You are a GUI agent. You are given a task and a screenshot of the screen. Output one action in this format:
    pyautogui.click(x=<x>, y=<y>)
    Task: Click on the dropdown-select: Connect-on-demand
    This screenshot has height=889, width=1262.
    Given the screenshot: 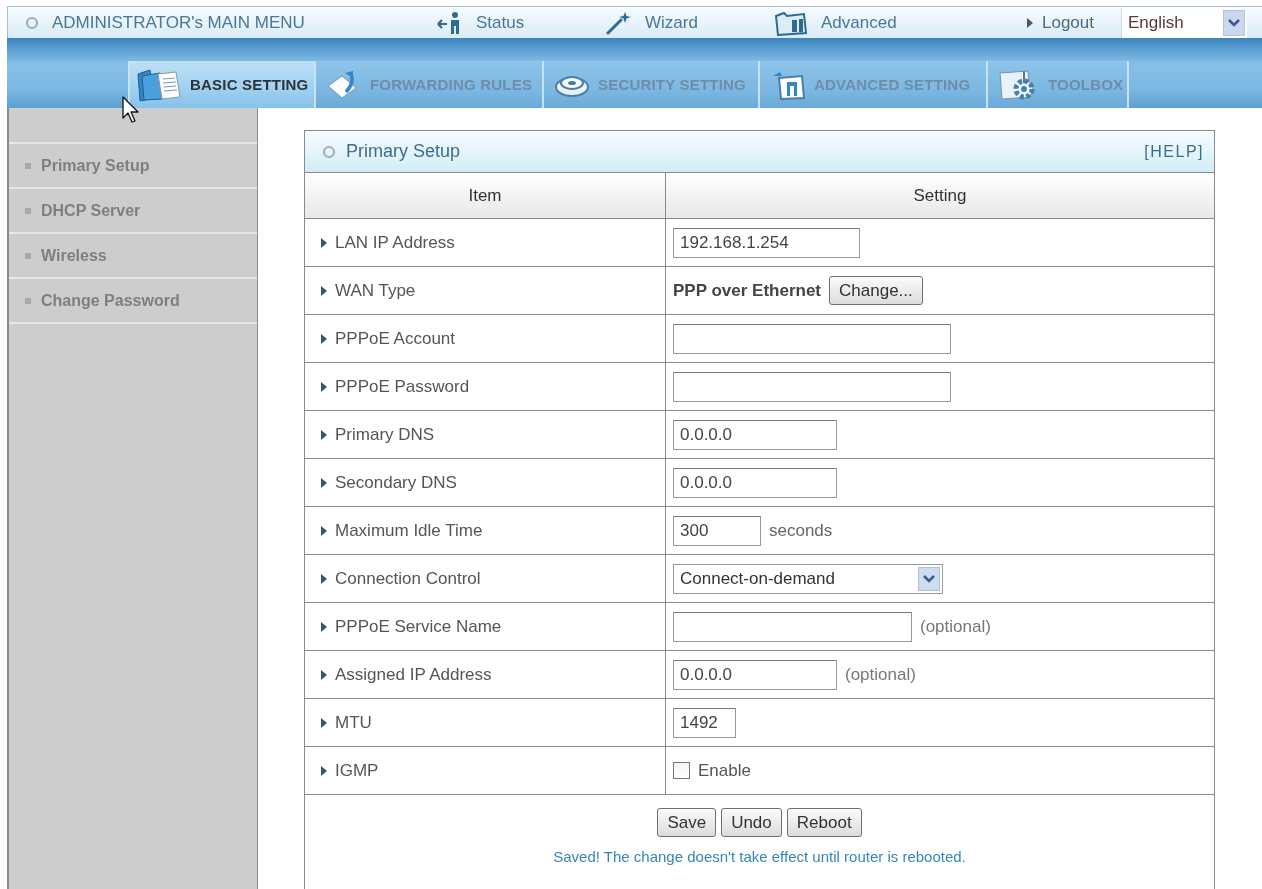 What is the action you would take?
    pyautogui.click(x=808, y=578)
    